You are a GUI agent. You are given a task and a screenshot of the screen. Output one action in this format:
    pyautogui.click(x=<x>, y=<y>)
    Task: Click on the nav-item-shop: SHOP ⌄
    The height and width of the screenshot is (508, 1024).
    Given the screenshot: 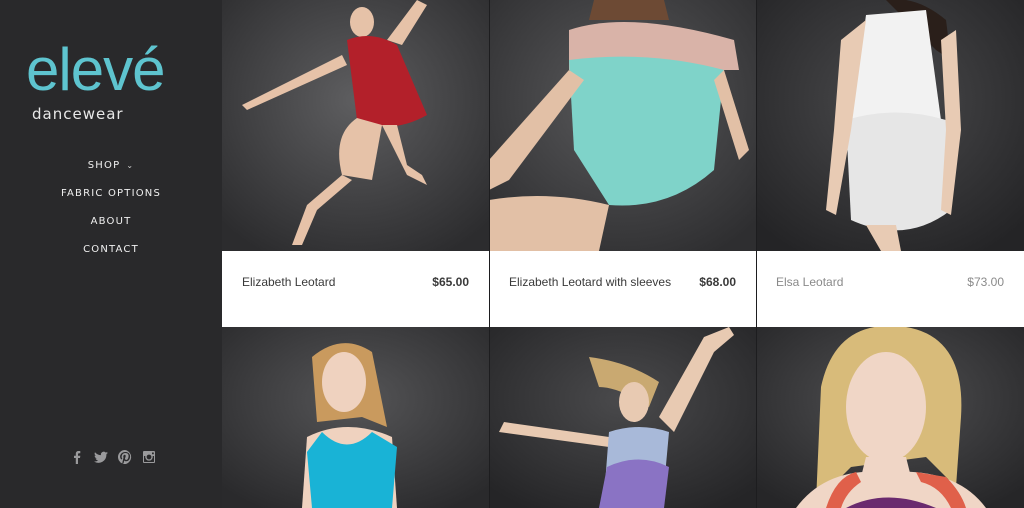 What is the action you would take?
    pyautogui.click(x=111, y=172)
    